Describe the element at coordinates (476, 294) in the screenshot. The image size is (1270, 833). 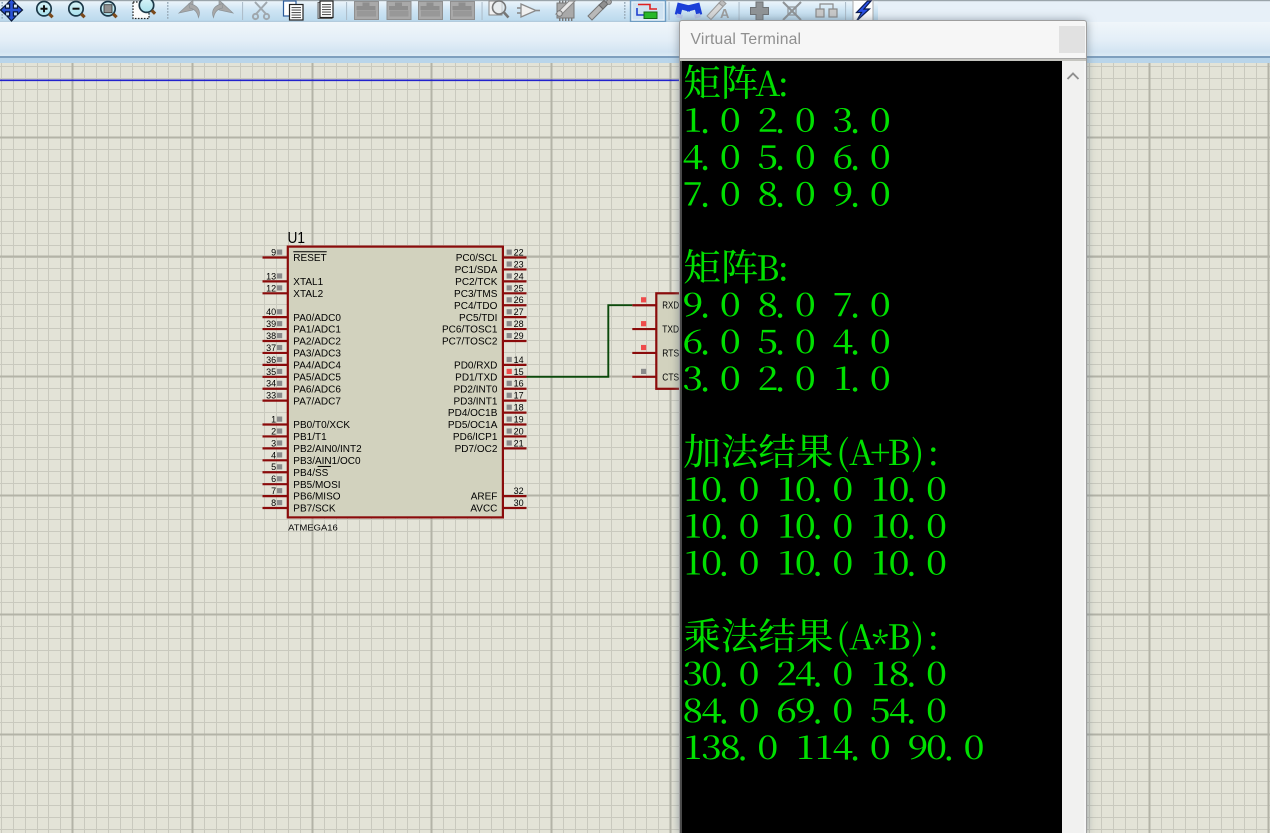
I see `svg-text: PC3/TMS` at that location.